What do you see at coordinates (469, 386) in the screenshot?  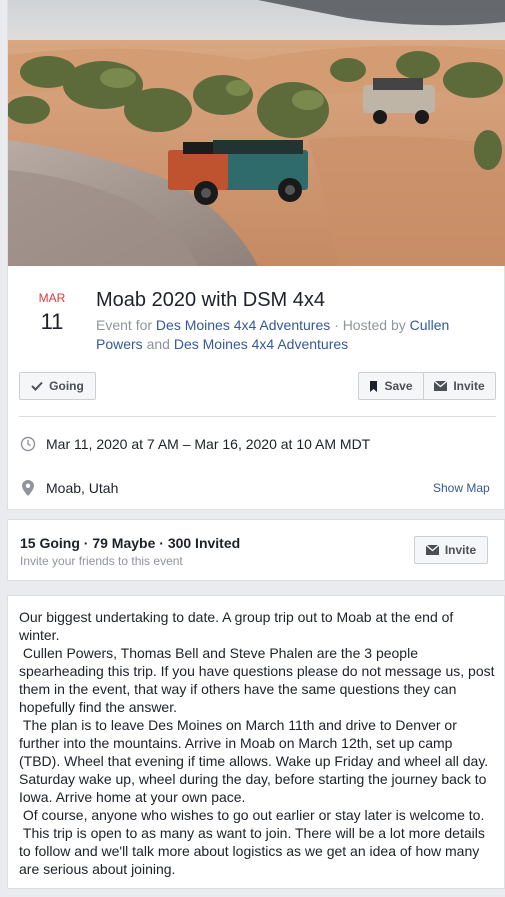 I see `invite-label: Invite` at bounding box center [469, 386].